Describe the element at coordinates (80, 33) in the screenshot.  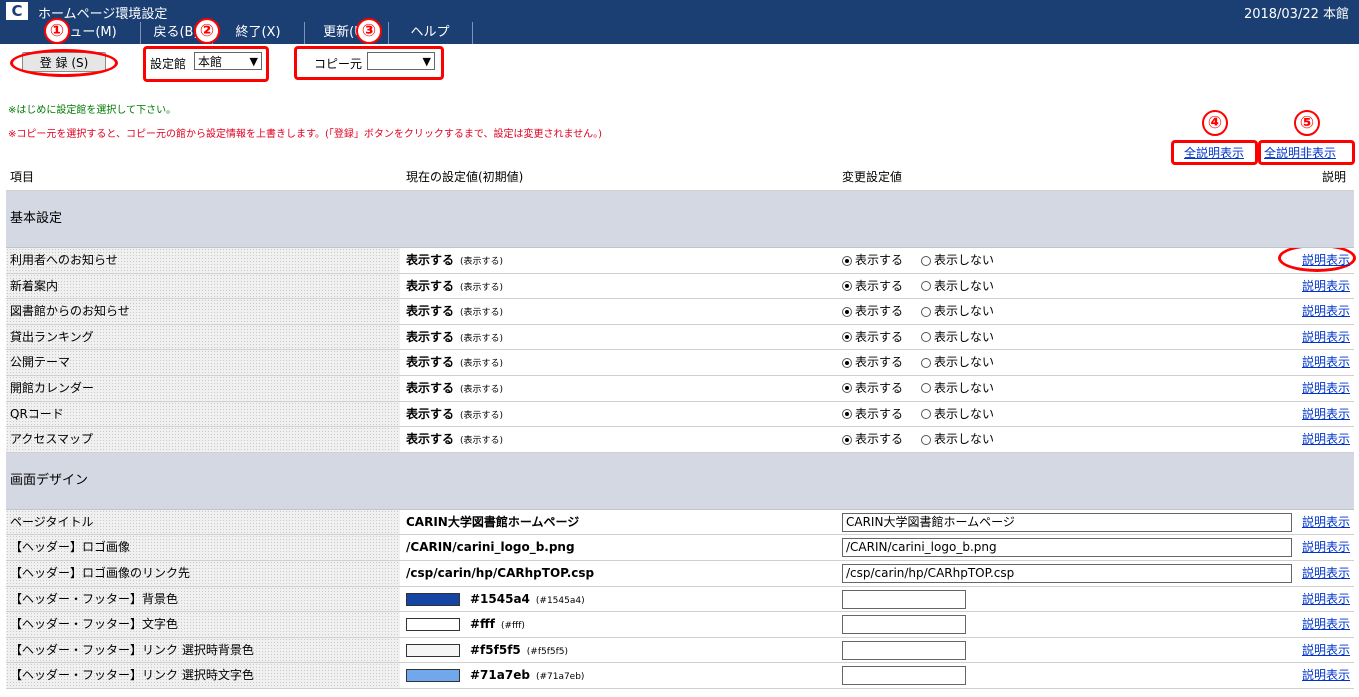
I see `menu-item-menu: メニュー(M)` at that location.